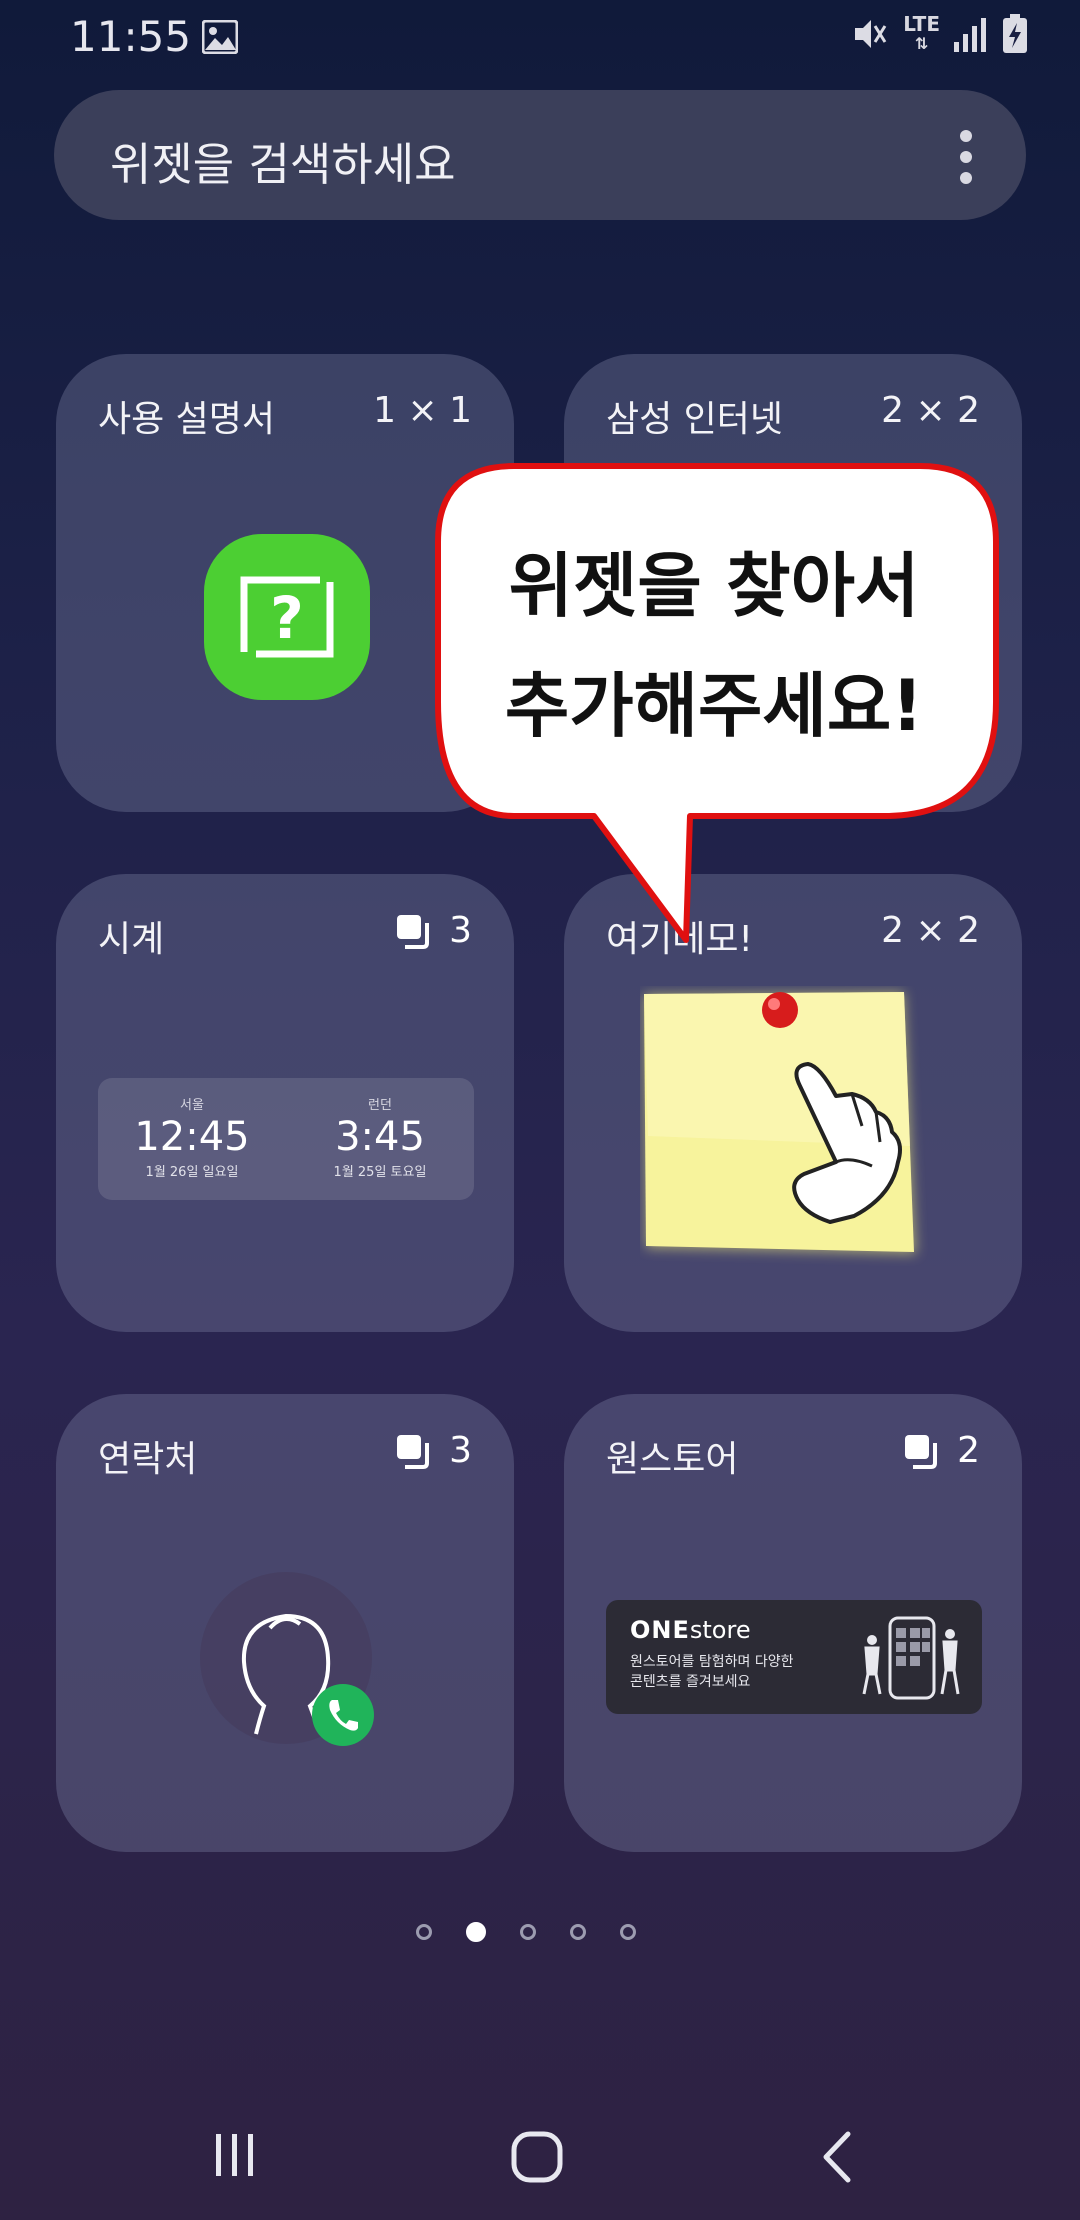 The image size is (1080, 2220). What do you see at coordinates (540, 38) in the screenshot?
I see `status-bar: 11:55 LTE ⇅` at bounding box center [540, 38].